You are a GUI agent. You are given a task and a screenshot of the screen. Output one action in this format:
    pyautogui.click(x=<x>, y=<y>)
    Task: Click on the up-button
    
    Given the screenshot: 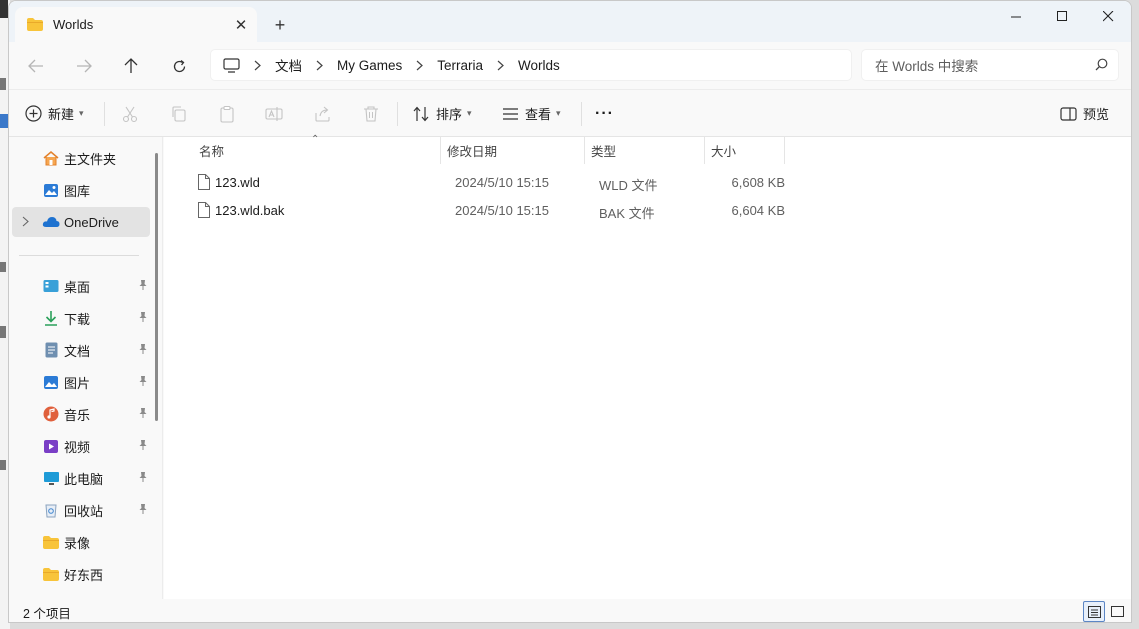 What is the action you would take?
    pyautogui.click(x=131, y=66)
    